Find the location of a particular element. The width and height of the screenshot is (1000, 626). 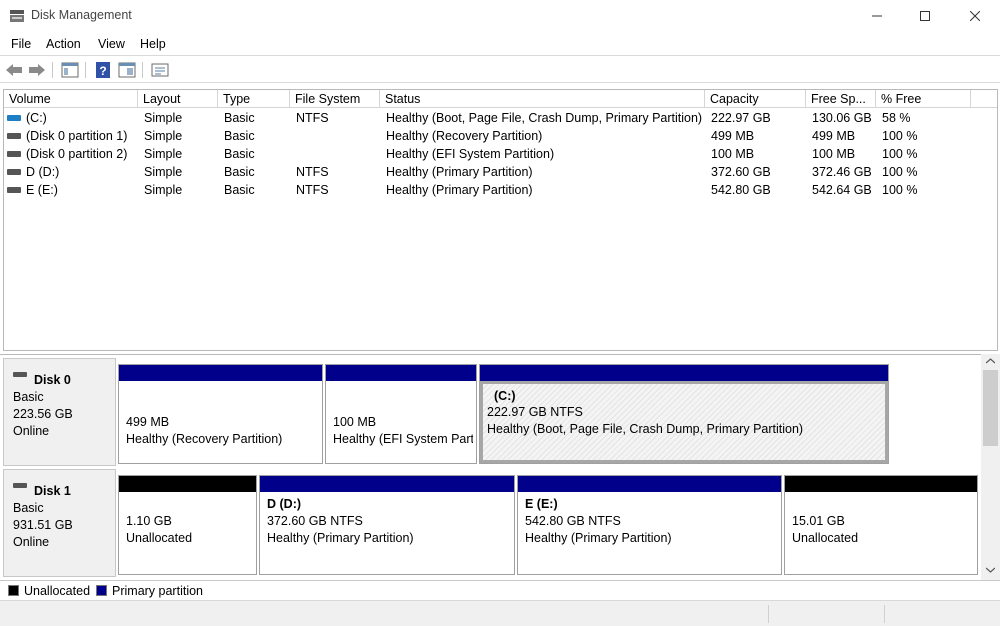

volume-status: Healthy (Recovery Partition) is located at coordinates (464, 136).